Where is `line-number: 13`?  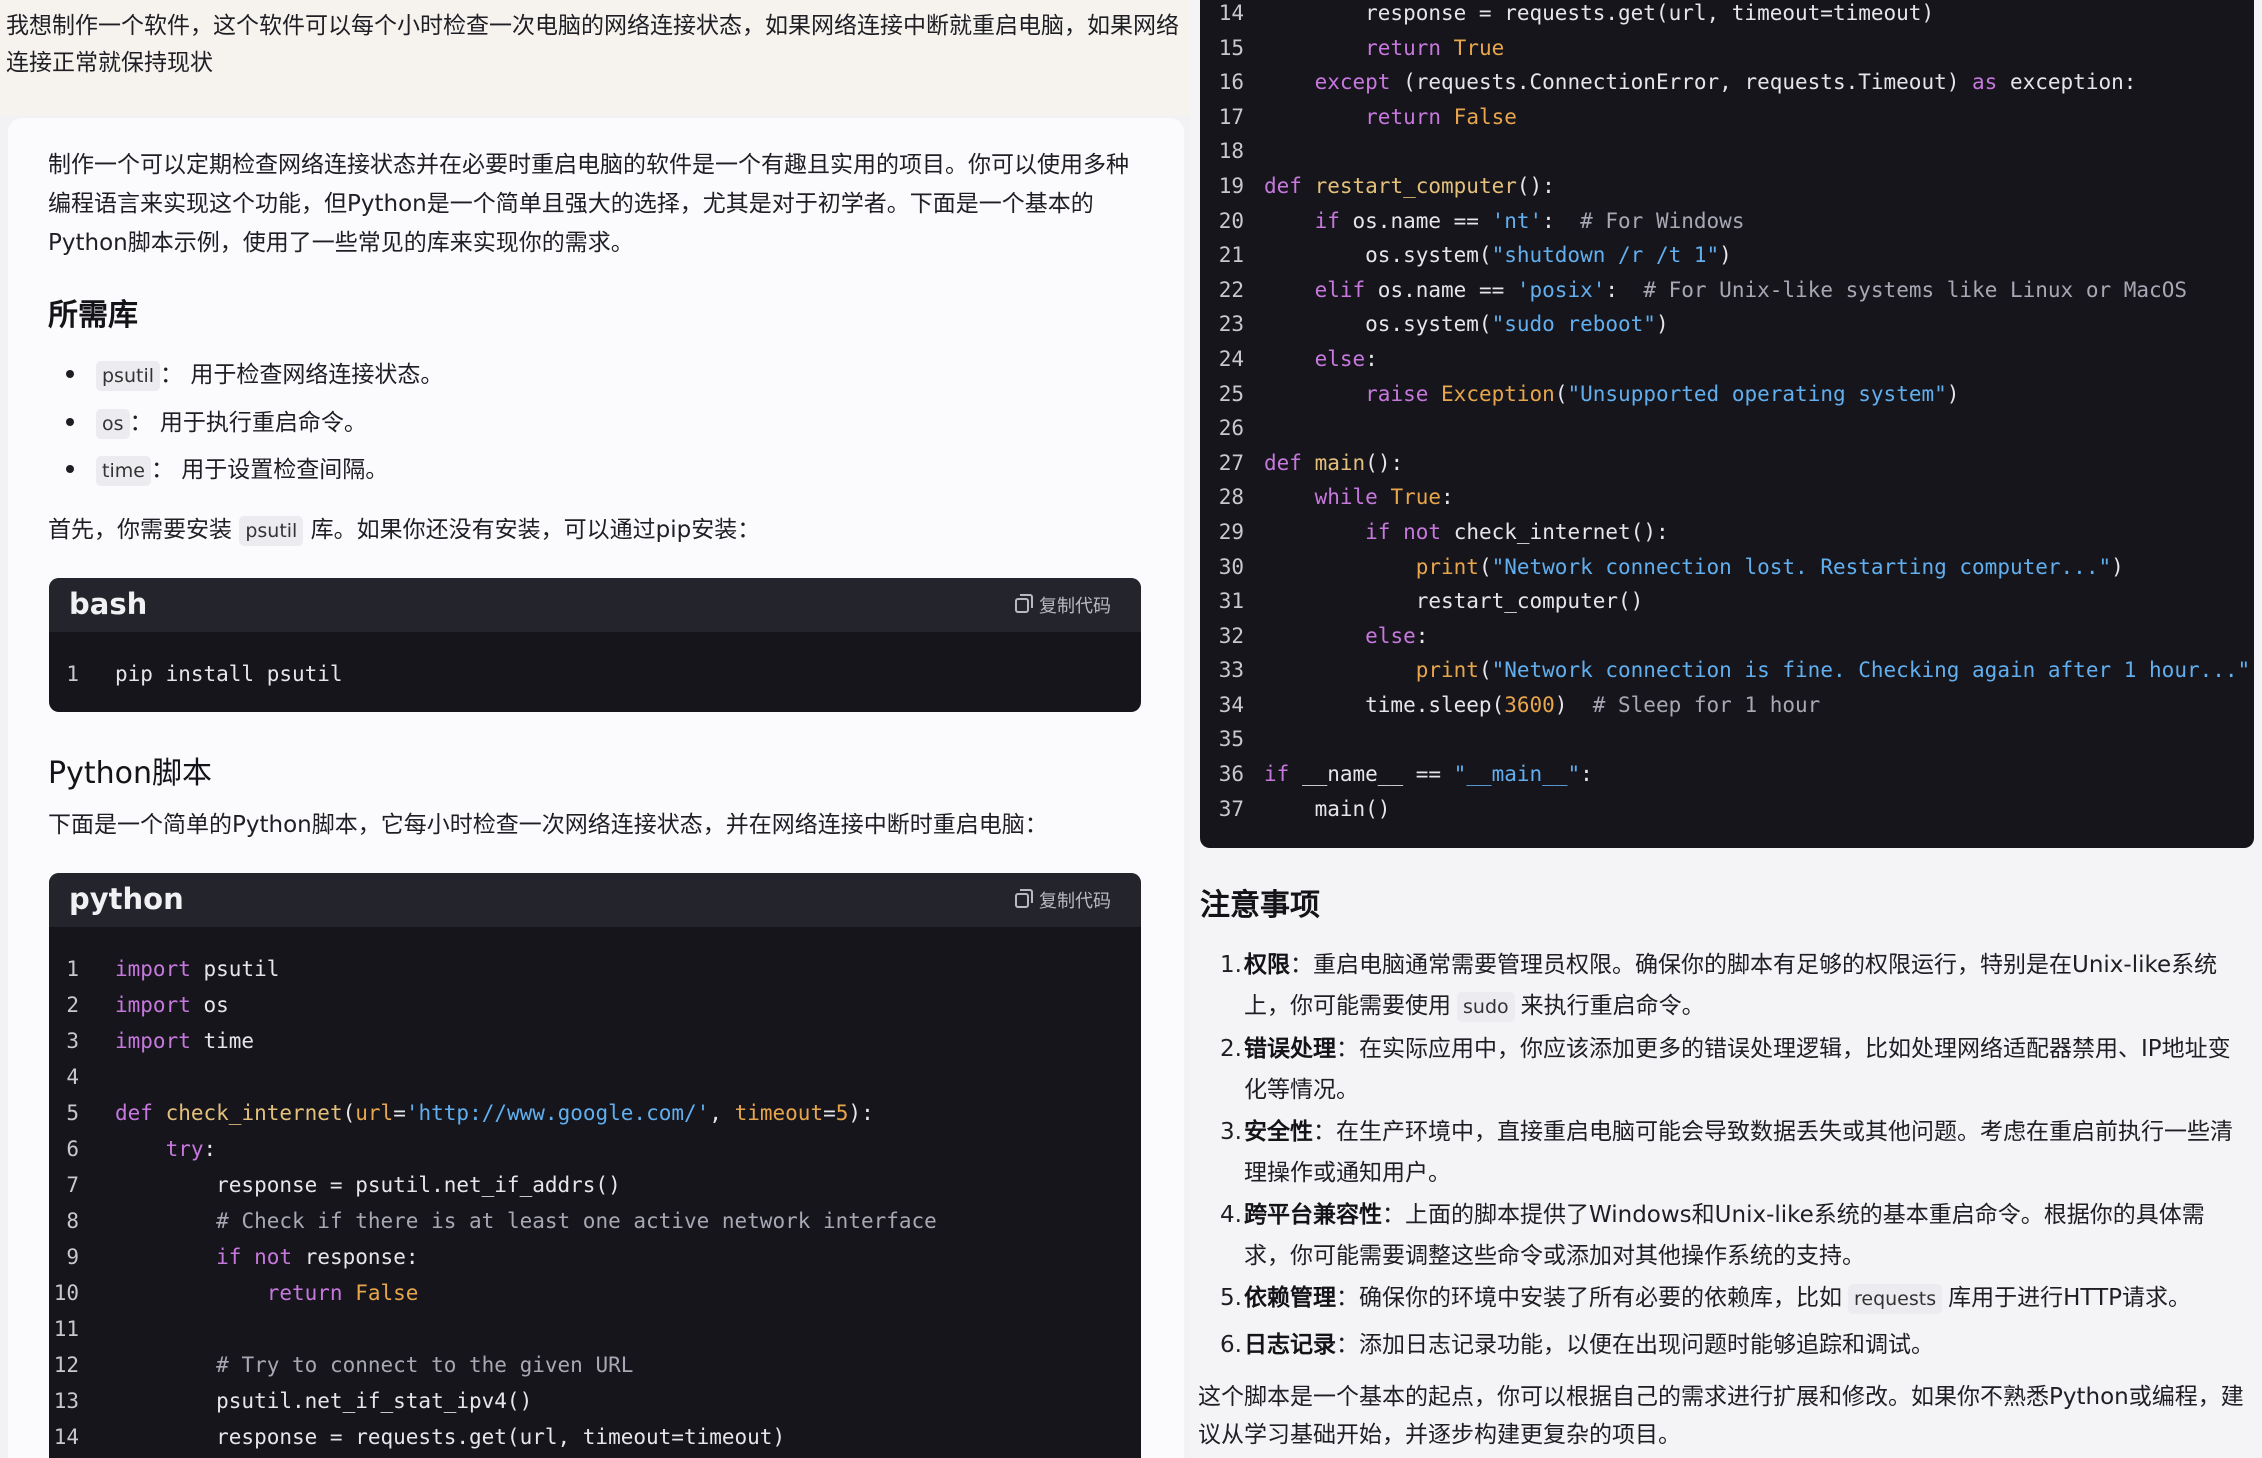
line-number: 13 is located at coordinates (66, 1401).